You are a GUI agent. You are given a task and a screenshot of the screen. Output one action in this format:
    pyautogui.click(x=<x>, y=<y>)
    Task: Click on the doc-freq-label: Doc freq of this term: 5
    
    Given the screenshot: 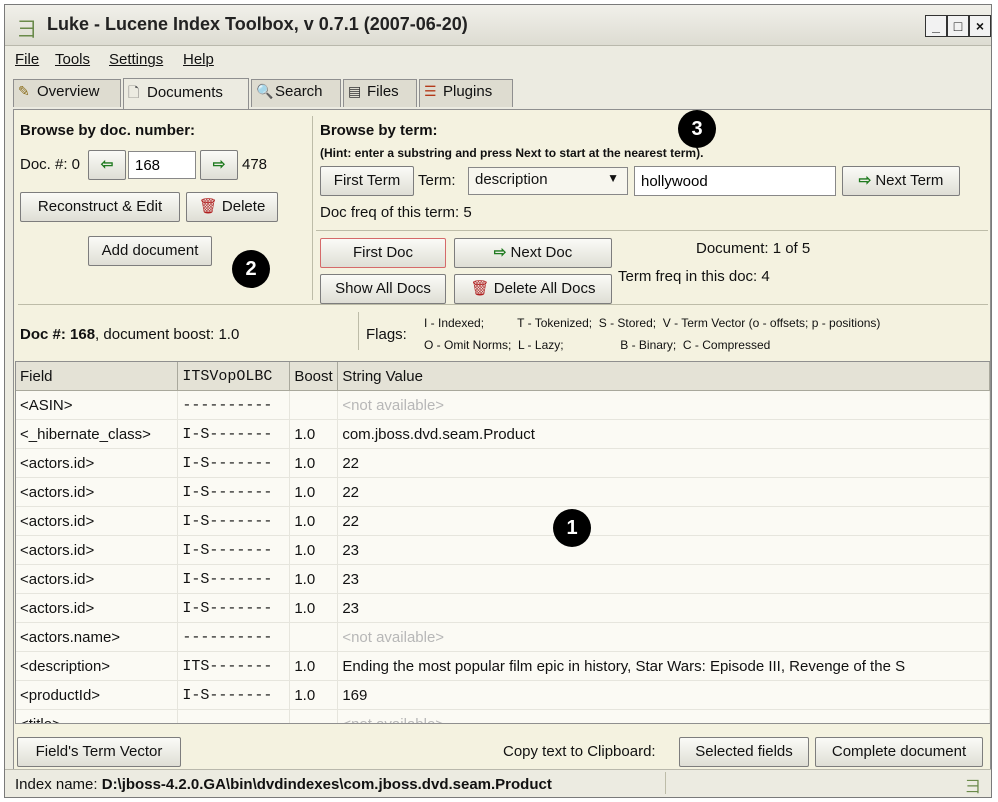 What is the action you would take?
    pyautogui.click(x=396, y=212)
    